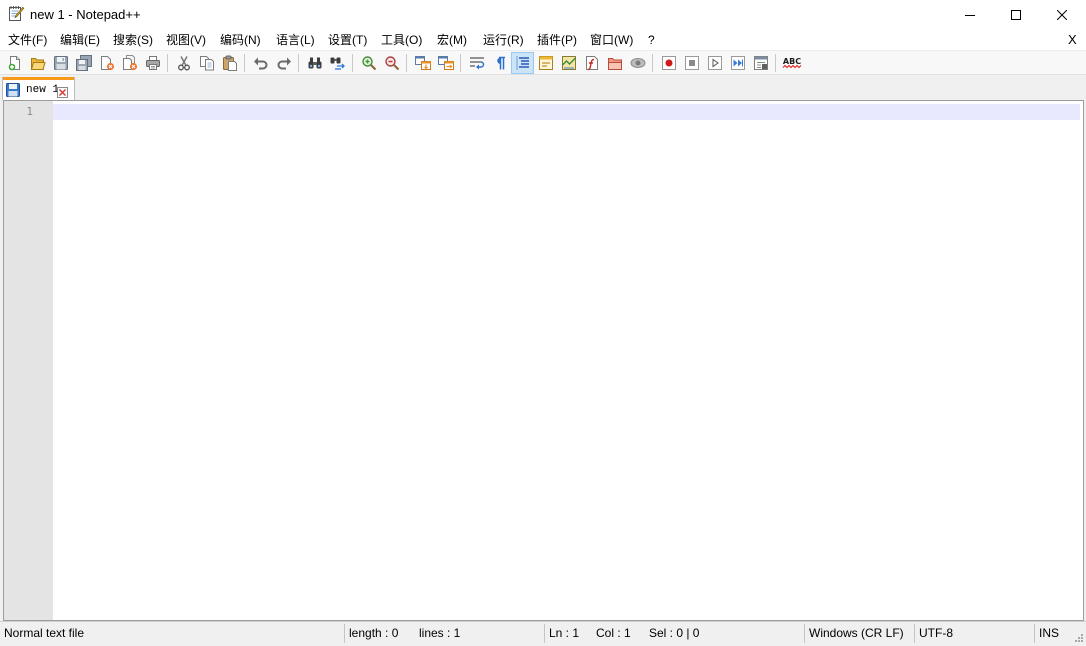 This screenshot has width=1086, height=646. I want to click on indent-guide-button, so click(522, 62).